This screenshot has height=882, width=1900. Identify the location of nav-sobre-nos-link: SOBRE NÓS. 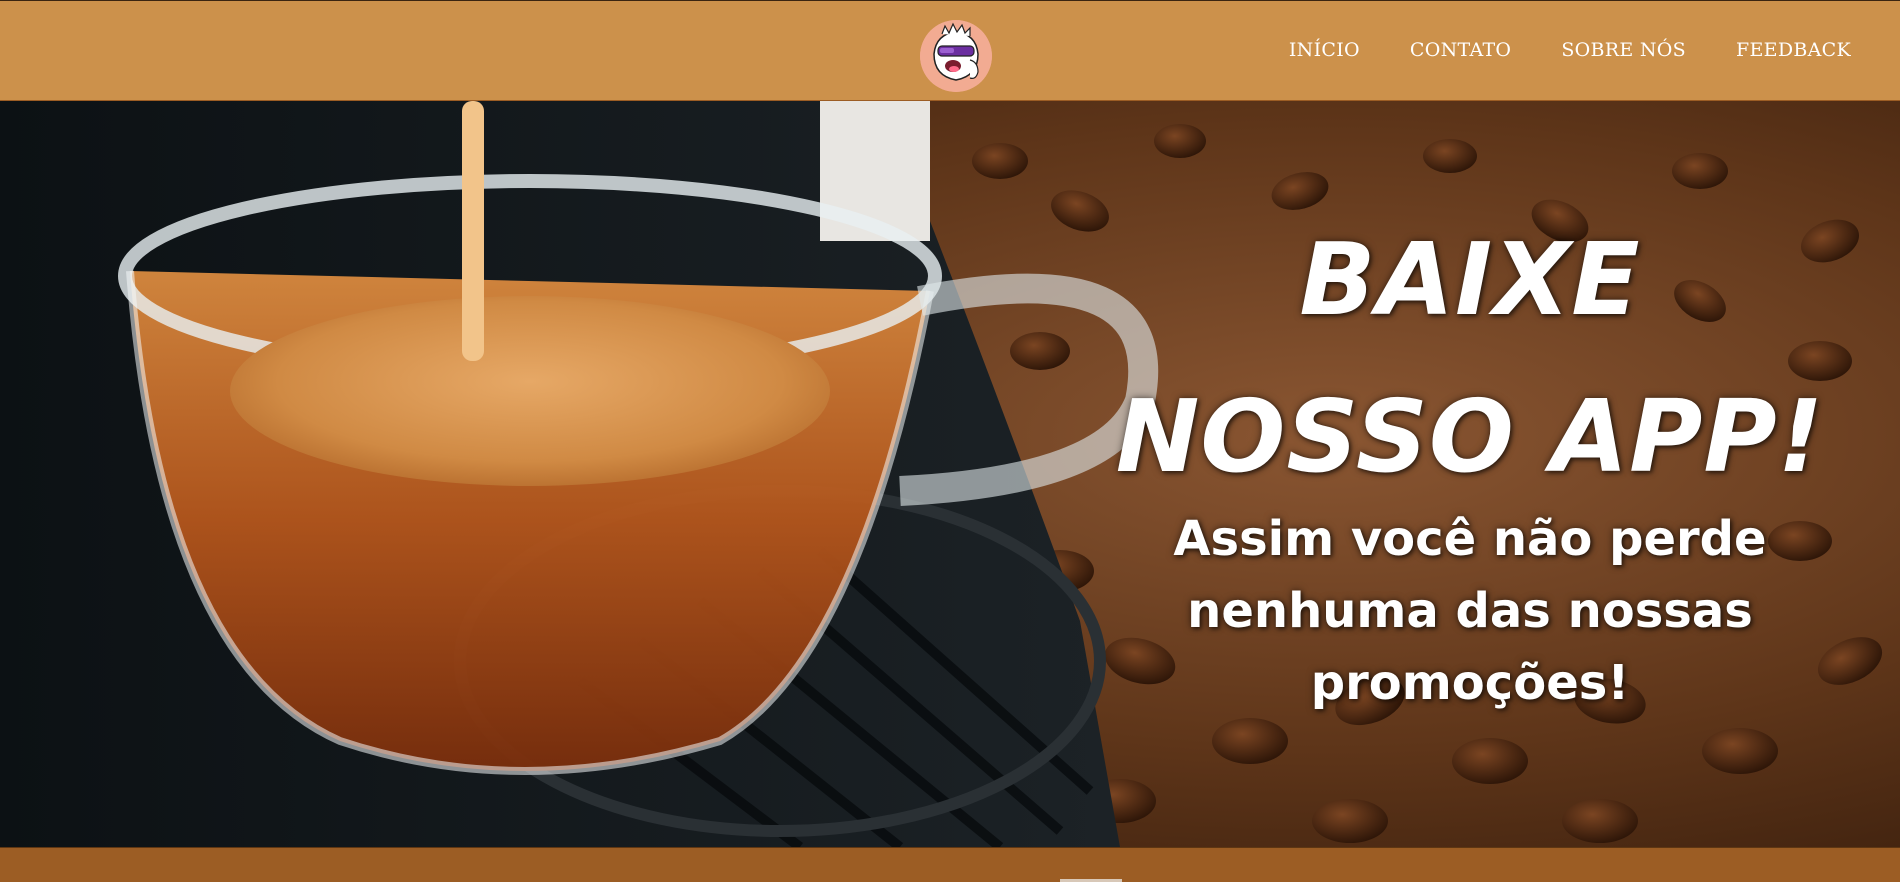
(1623, 50).